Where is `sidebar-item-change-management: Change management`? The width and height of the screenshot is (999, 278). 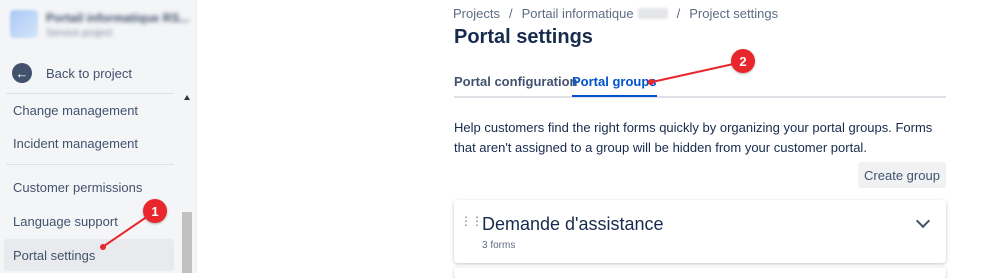
sidebar-item-change-management: Change management is located at coordinates (89, 110).